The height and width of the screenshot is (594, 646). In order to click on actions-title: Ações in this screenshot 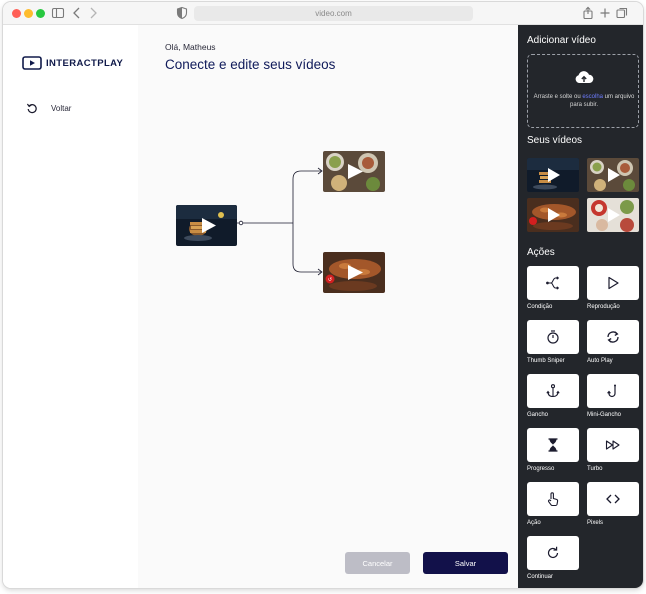, I will do `click(541, 252)`.